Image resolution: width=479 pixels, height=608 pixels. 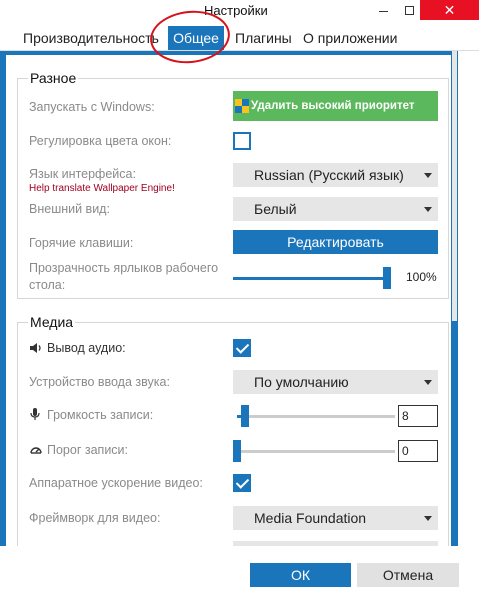 What do you see at coordinates (82, 174) in the screenshot?
I see `language-label: Язык интерфейса:` at bounding box center [82, 174].